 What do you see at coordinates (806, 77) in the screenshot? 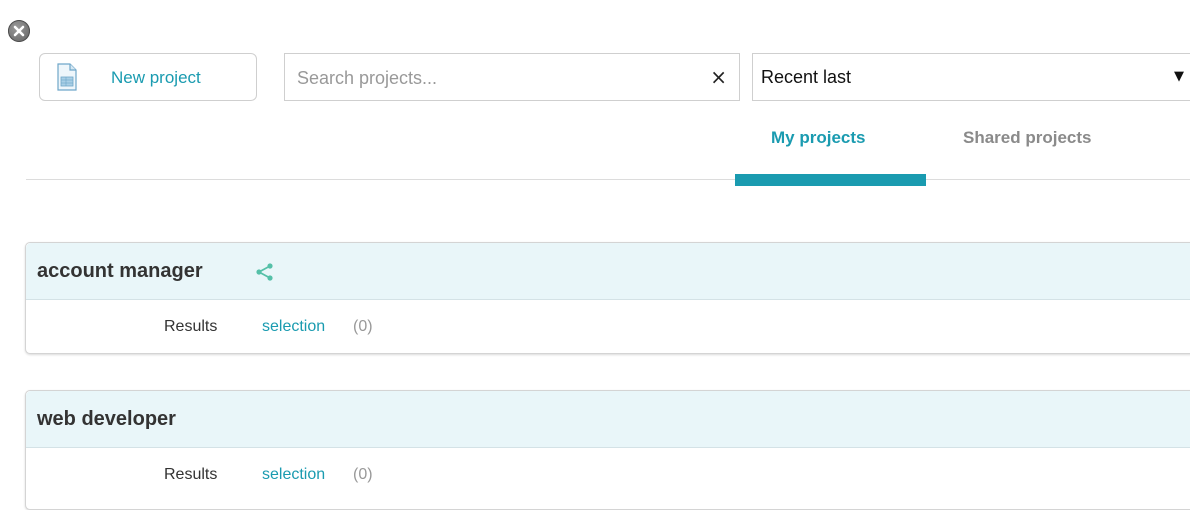
I see `sort-selected-value: Recent last` at bounding box center [806, 77].